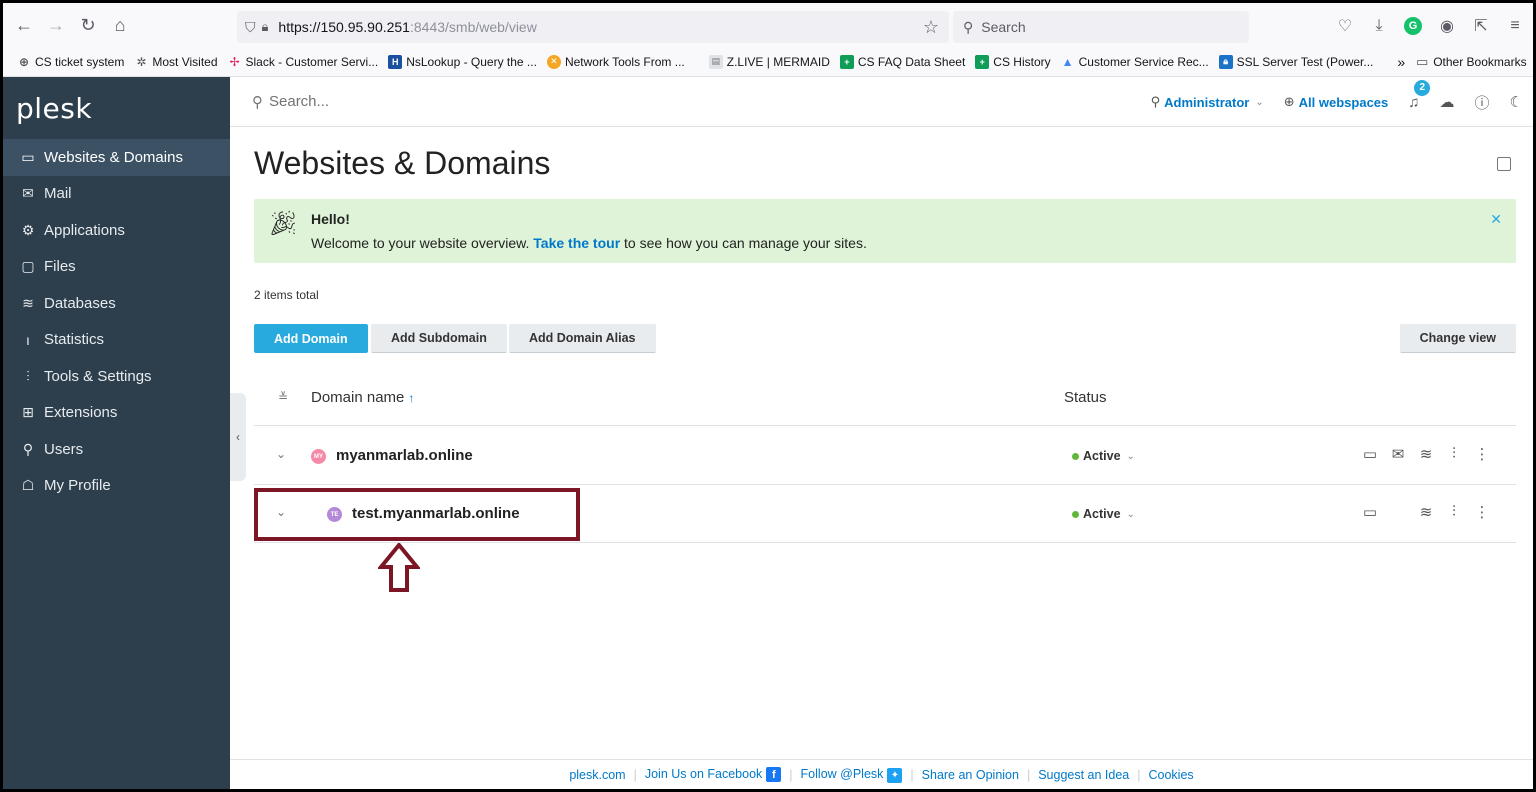  What do you see at coordinates (116, 267) in the screenshot?
I see `sidebar-item-files: ▢ Files` at bounding box center [116, 267].